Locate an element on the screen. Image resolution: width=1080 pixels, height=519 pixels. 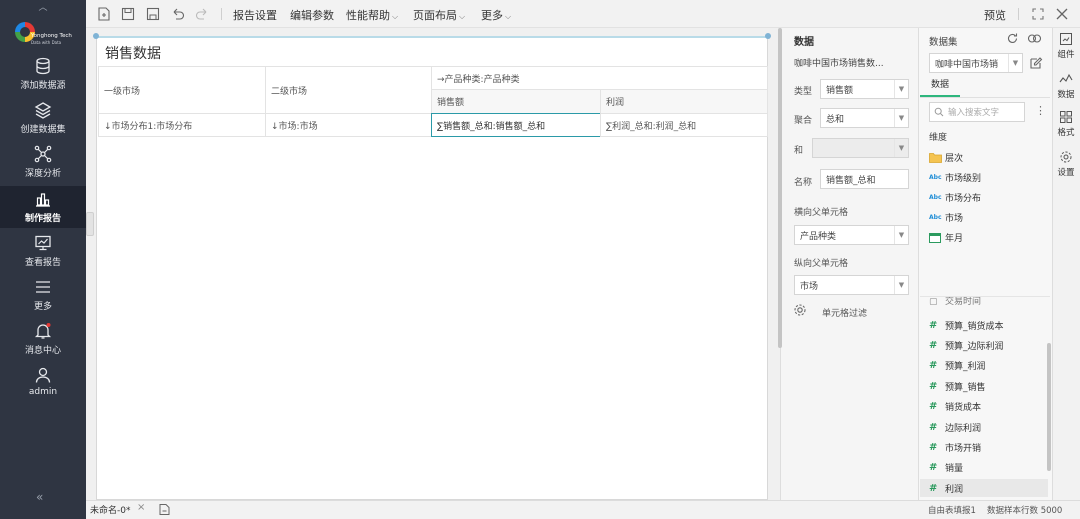
toolbar-separator is located at coordinates (1018, 14).